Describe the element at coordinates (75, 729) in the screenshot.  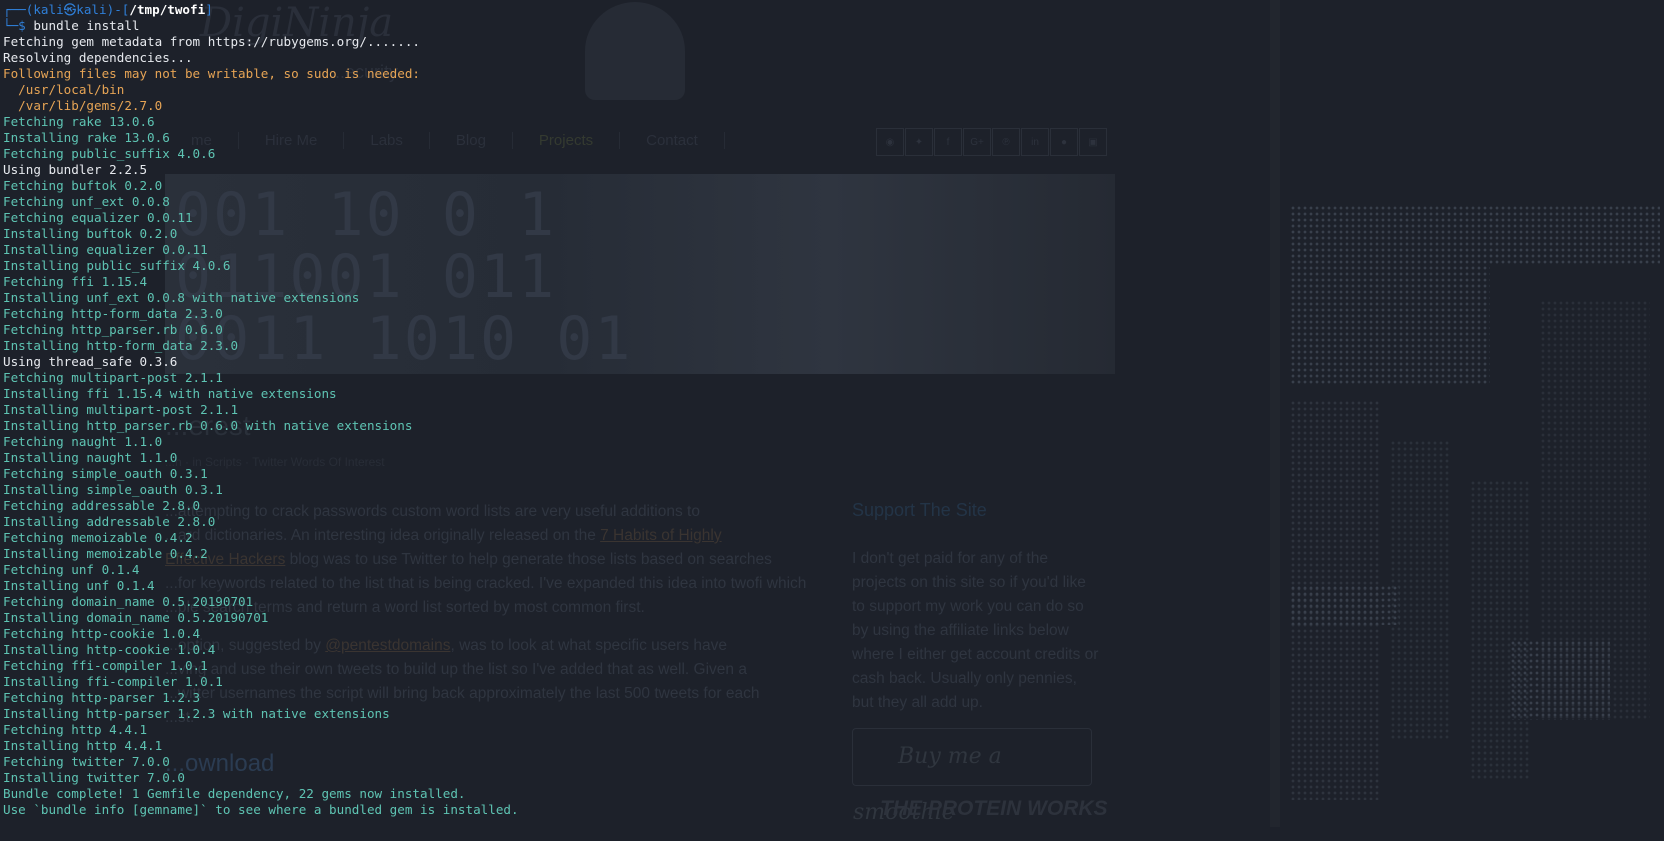
I see `output-line: Fetching http 4.4.1` at that location.